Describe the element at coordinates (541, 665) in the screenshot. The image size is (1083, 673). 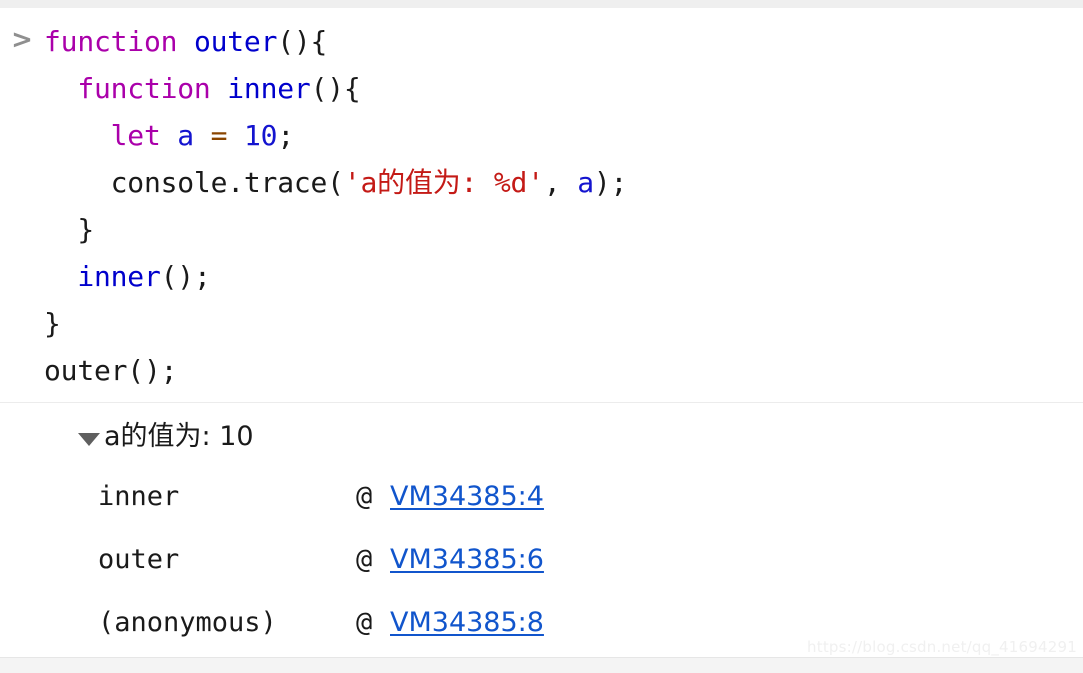
I see `window-bottom-chrome-strip` at that location.